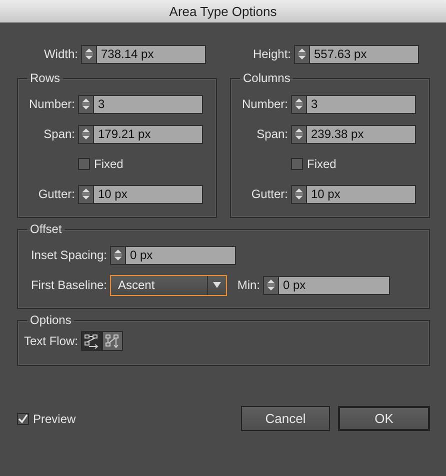 The width and height of the screenshot is (446, 476). I want to click on number-field: 738.14 px, so click(143, 54).